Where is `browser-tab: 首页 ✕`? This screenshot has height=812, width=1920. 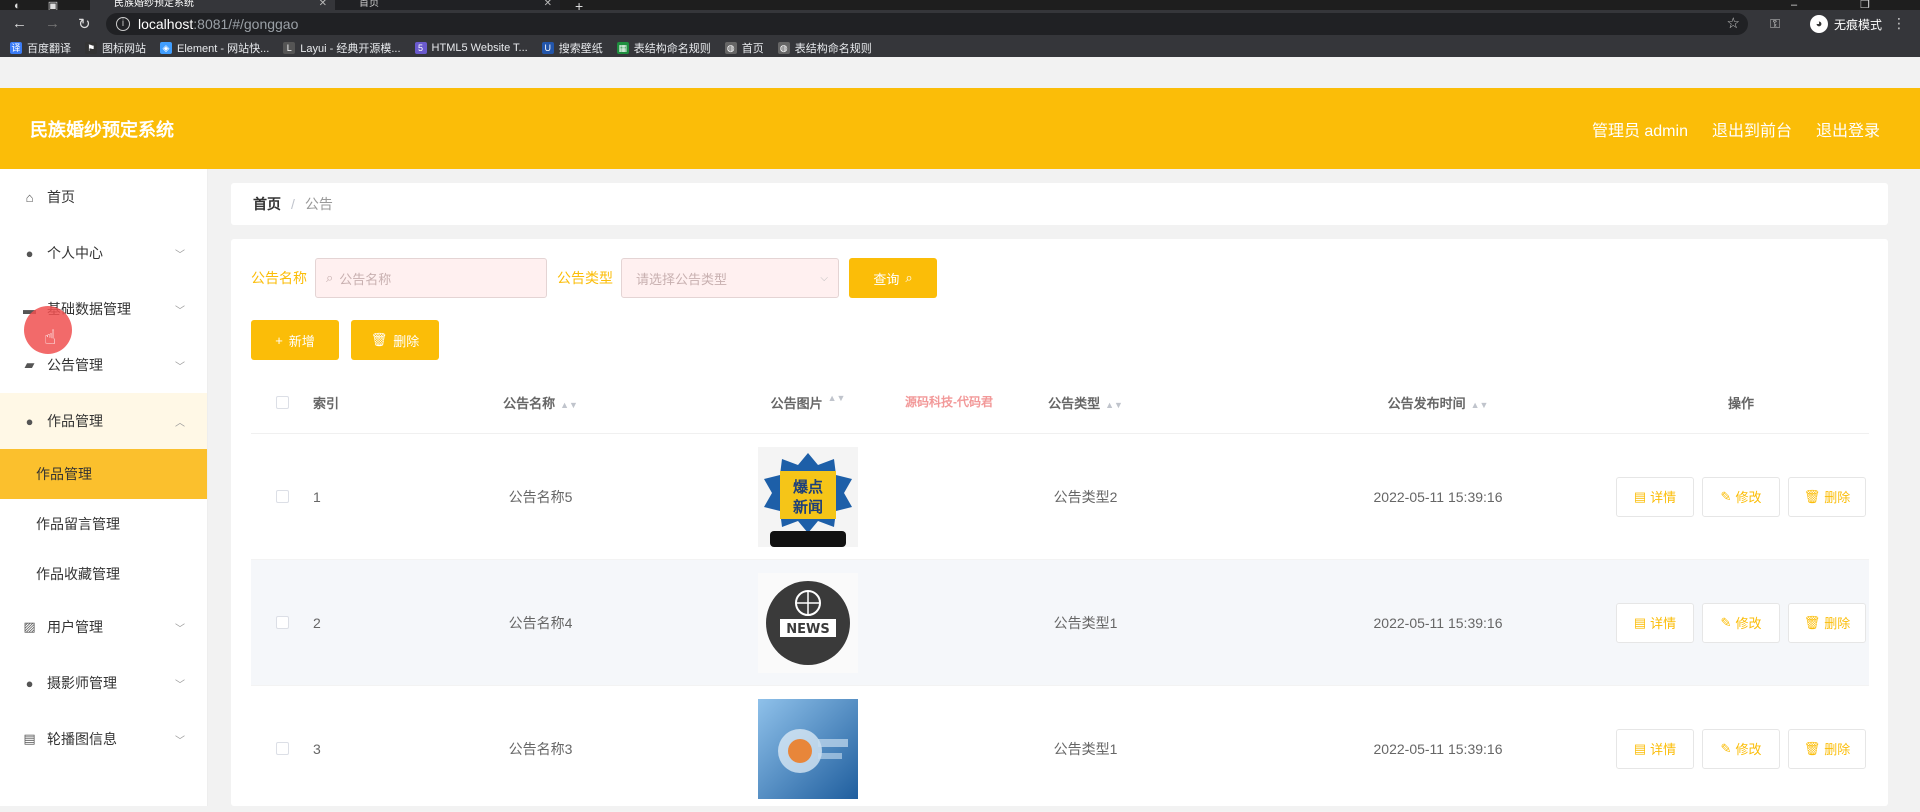
browser-tab: 首页 ✕ is located at coordinates (447, 5).